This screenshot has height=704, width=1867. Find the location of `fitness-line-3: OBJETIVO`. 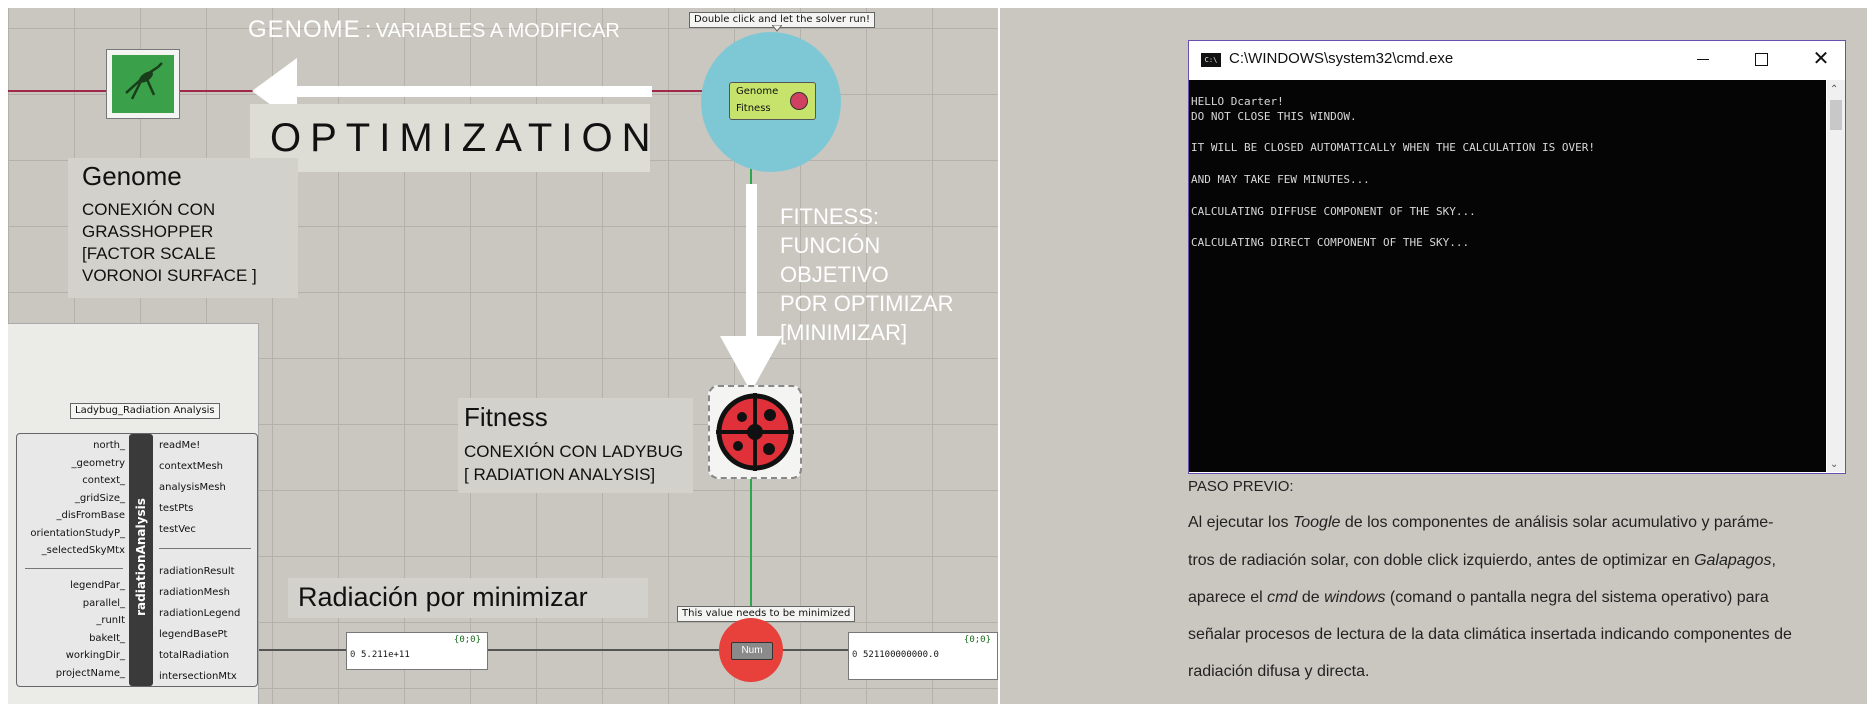

fitness-line-3: OBJETIVO is located at coordinates (834, 274).